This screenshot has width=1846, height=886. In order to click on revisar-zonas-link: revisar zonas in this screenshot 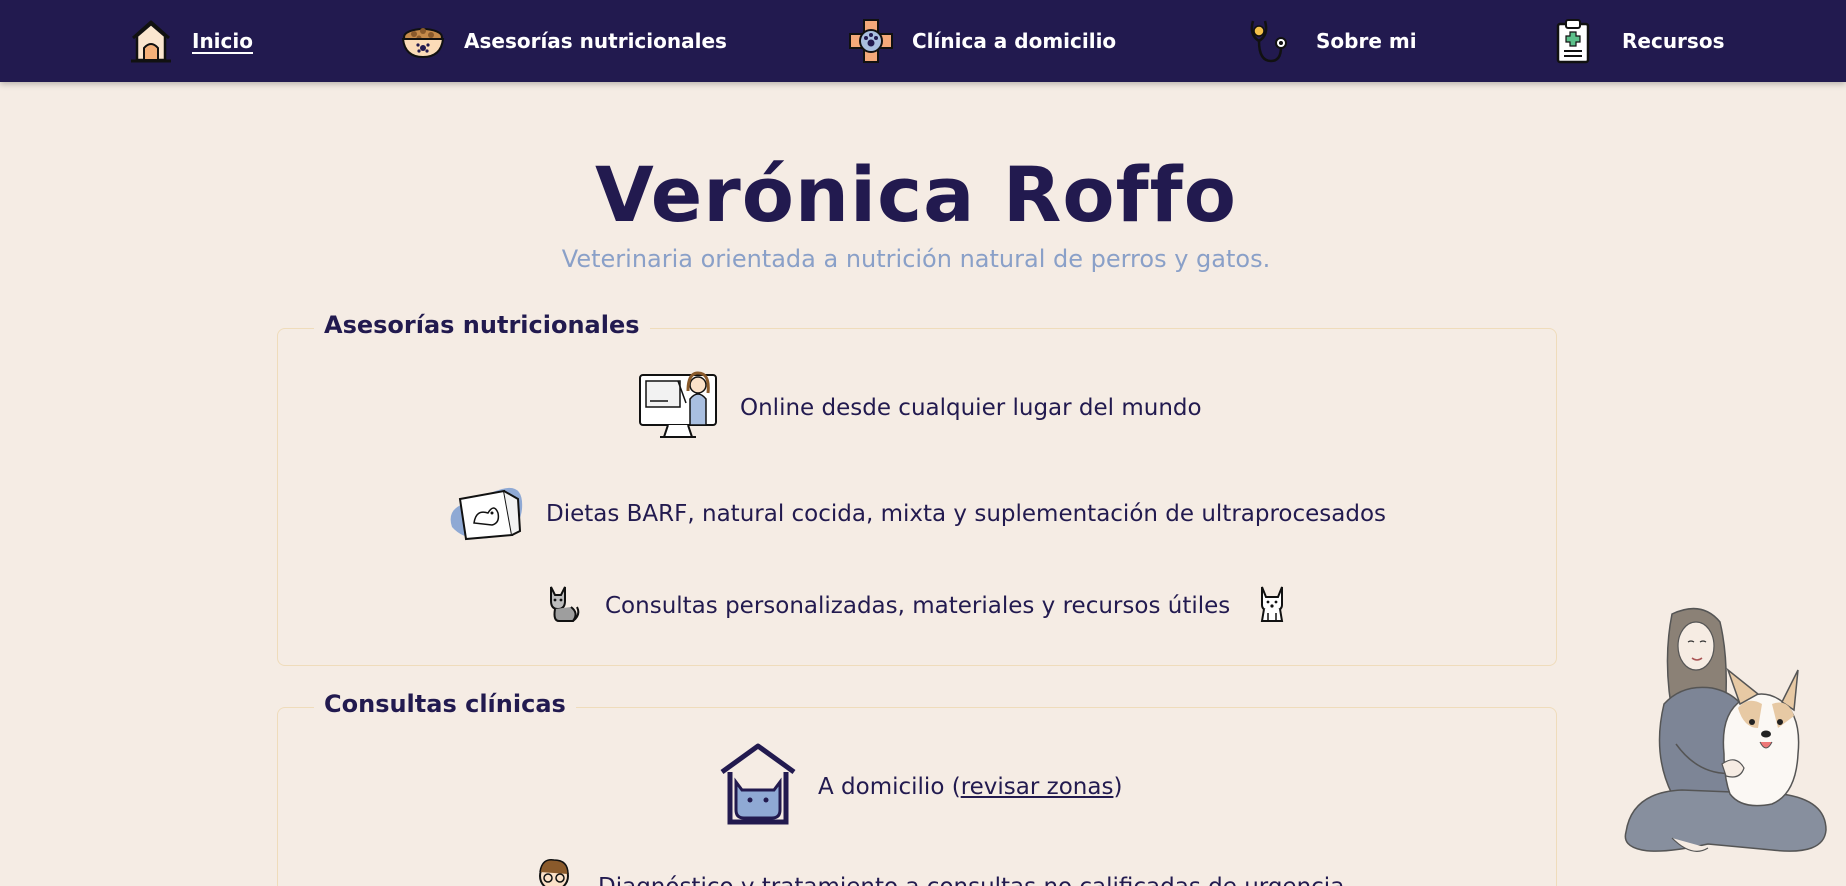, I will do `click(1037, 787)`.